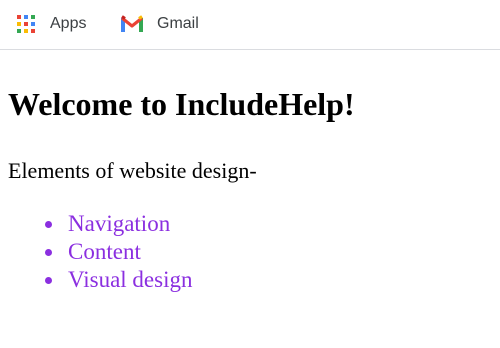 This screenshot has width=500, height=348. I want to click on gmail-icon, so click(132, 24).